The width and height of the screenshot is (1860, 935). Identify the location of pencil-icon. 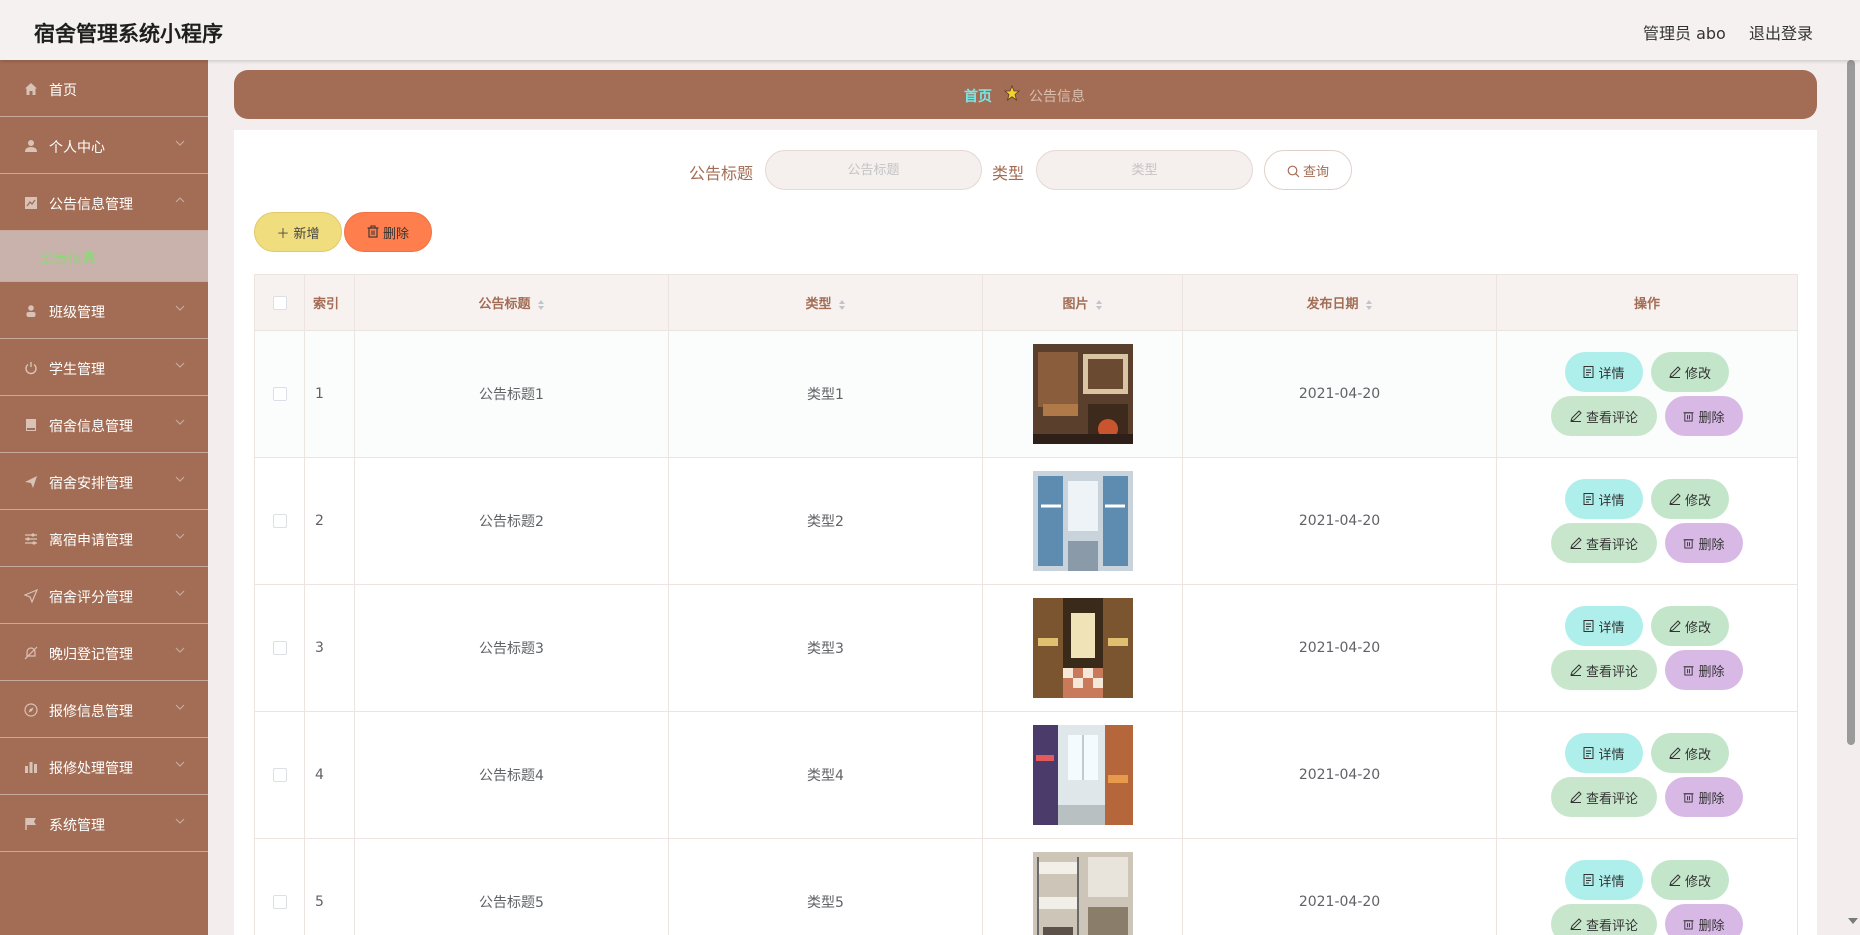
(1675, 880).